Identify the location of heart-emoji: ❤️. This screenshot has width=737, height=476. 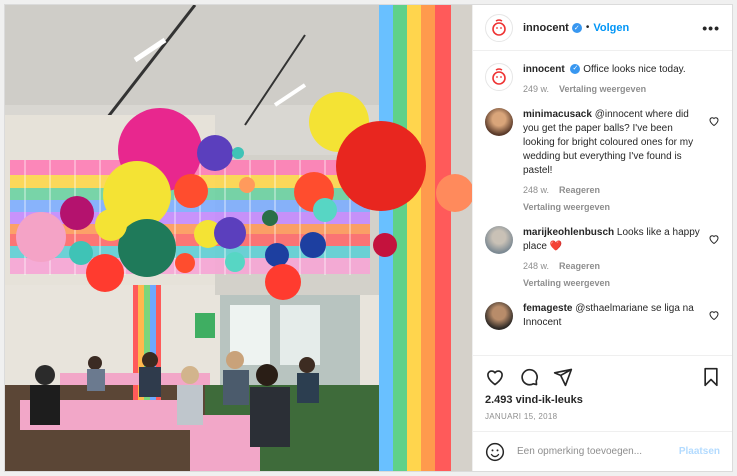
(556, 246).